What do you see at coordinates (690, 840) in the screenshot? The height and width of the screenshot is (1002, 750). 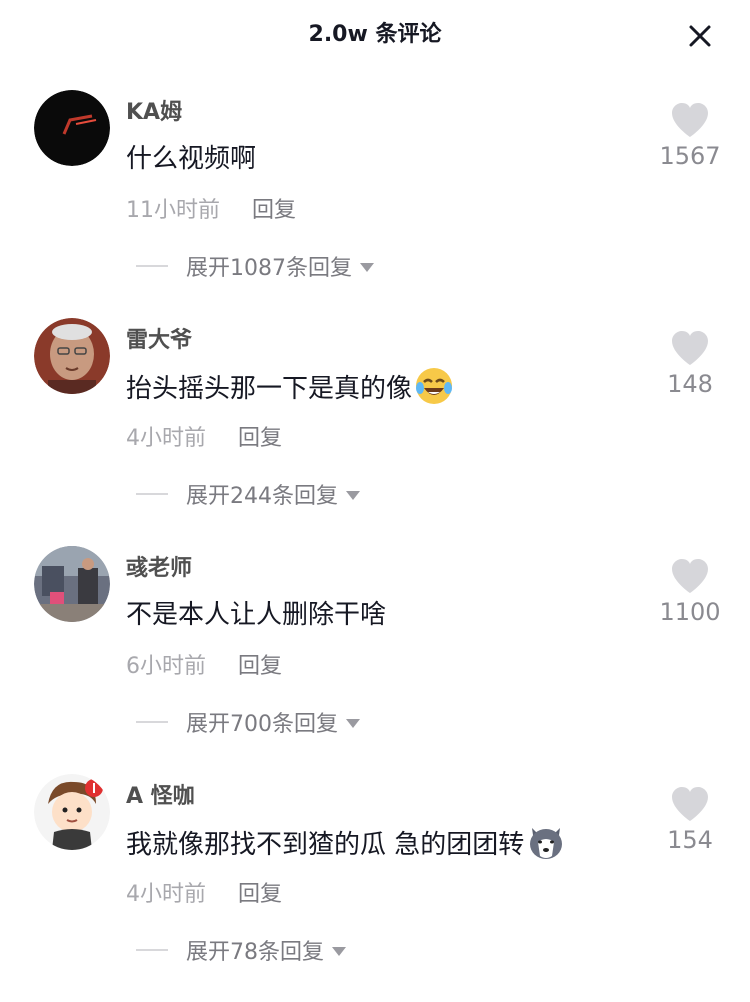 I see `like-count: 154` at bounding box center [690, 840].